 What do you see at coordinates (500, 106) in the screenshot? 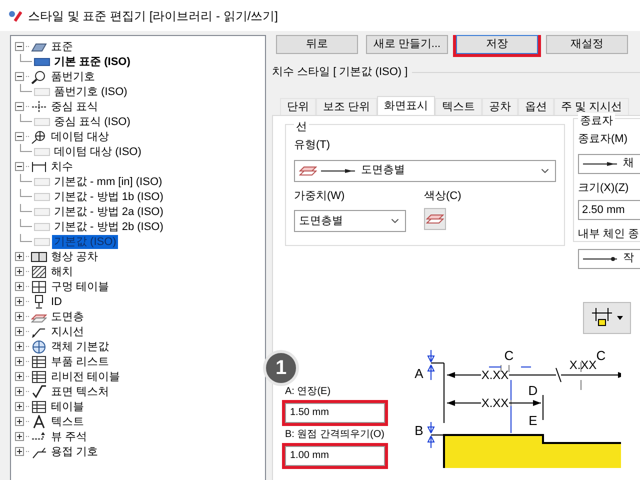
I see `tab: 공차` at bounding box center [500, 106].